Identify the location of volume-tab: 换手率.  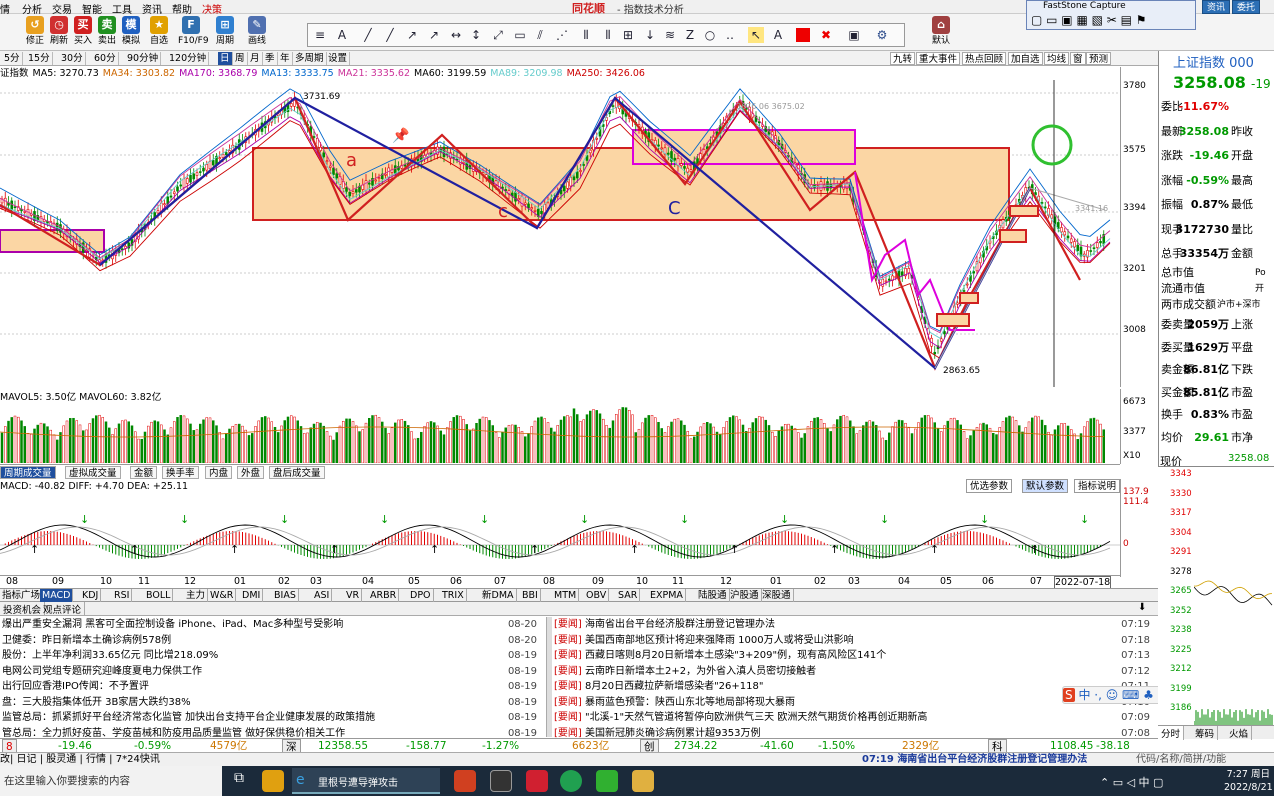
(180, 472).